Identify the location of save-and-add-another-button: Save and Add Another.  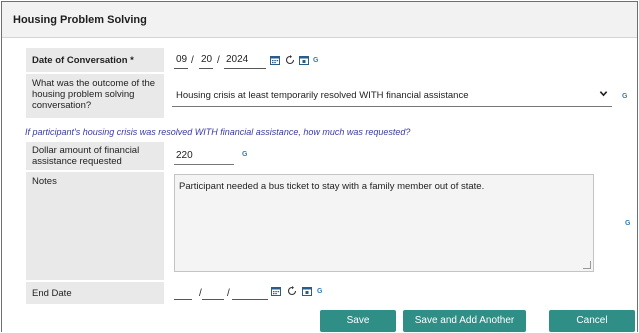
(464, 321).